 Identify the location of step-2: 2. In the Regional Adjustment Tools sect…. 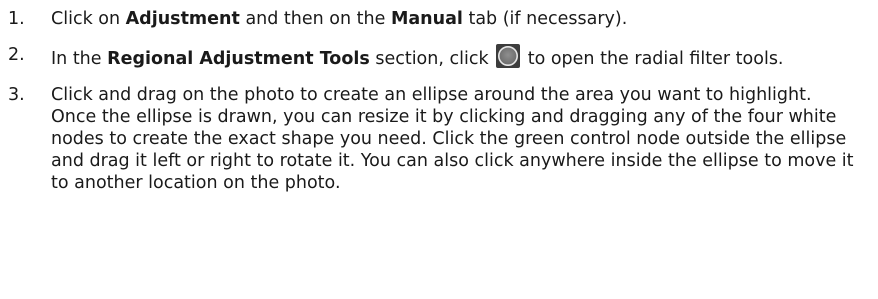
(439, 57).